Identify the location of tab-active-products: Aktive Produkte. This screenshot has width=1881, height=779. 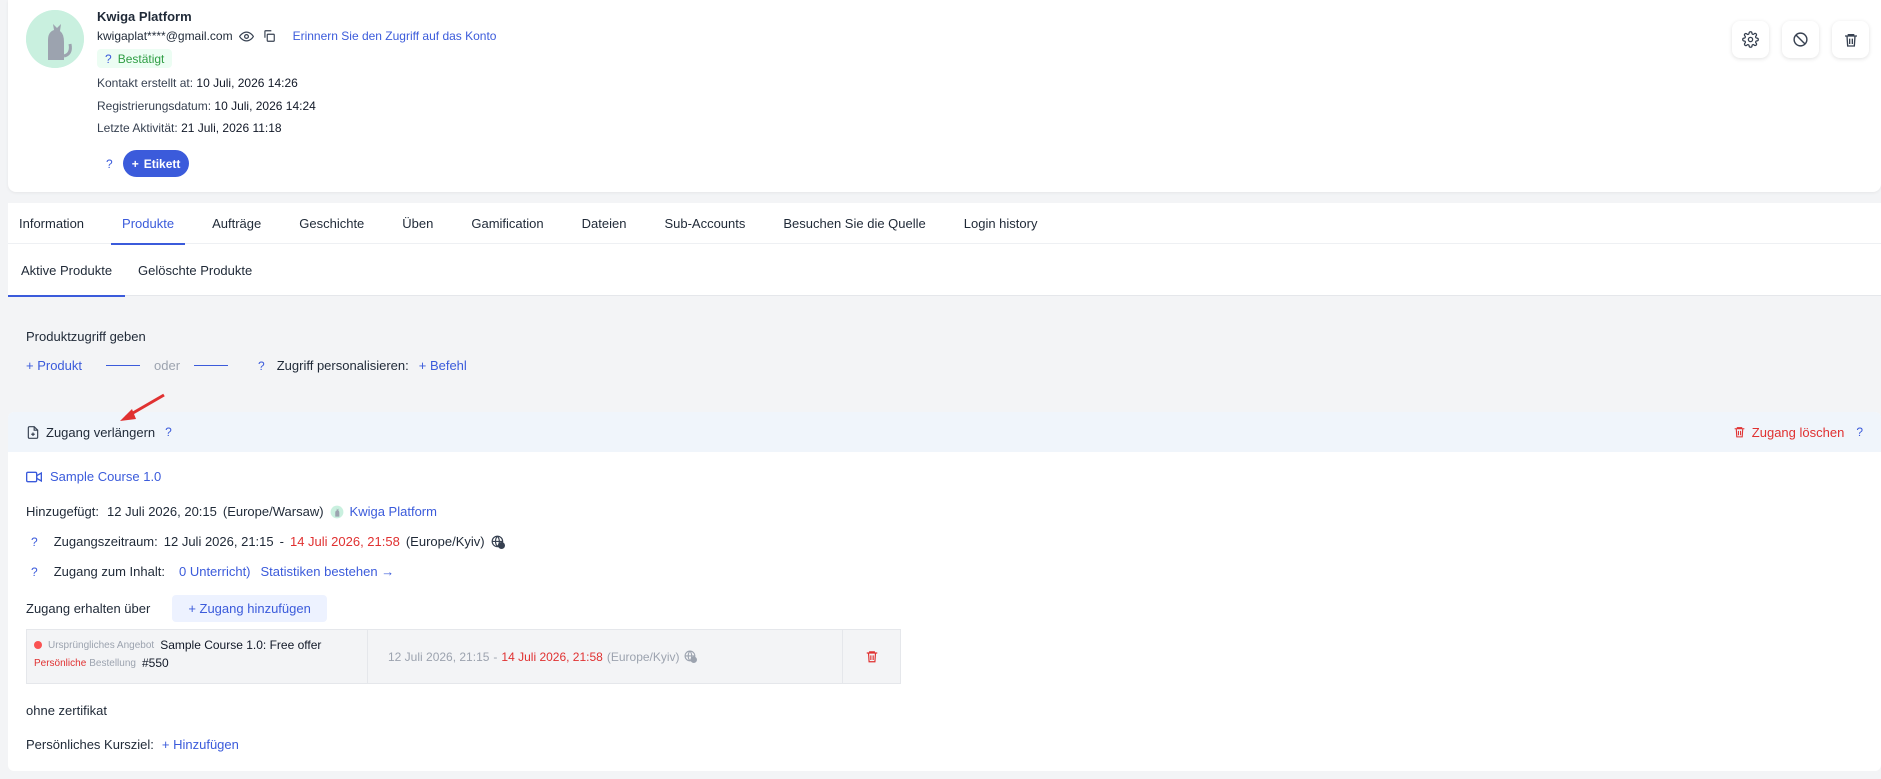
(67, 270).